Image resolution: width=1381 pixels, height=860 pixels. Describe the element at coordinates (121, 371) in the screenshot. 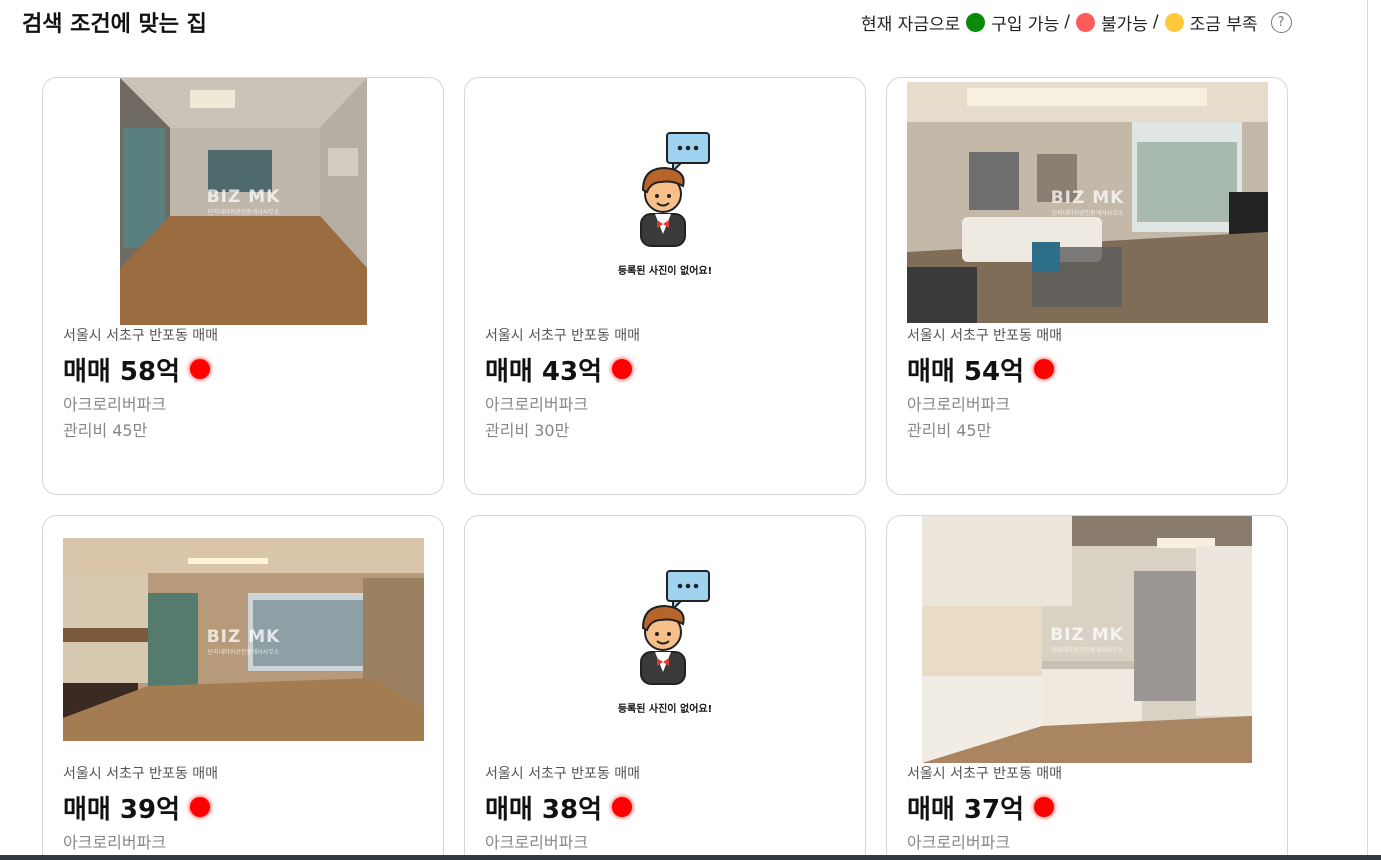

I see `listing-price: 매매 58억` at that location.